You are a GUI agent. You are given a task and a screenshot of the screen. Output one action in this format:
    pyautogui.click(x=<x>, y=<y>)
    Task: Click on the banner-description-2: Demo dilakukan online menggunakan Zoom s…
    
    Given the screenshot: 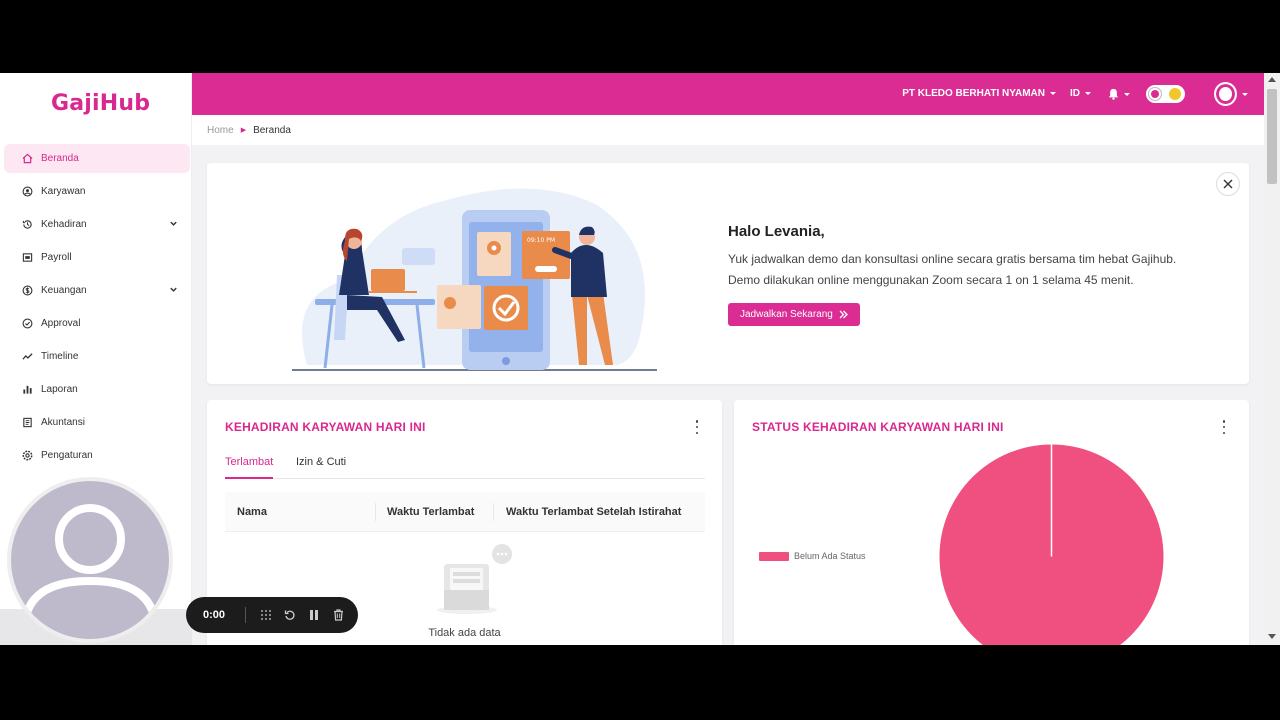 What is the action you would take?
    pyautogui.click(x=931, y=280)
    